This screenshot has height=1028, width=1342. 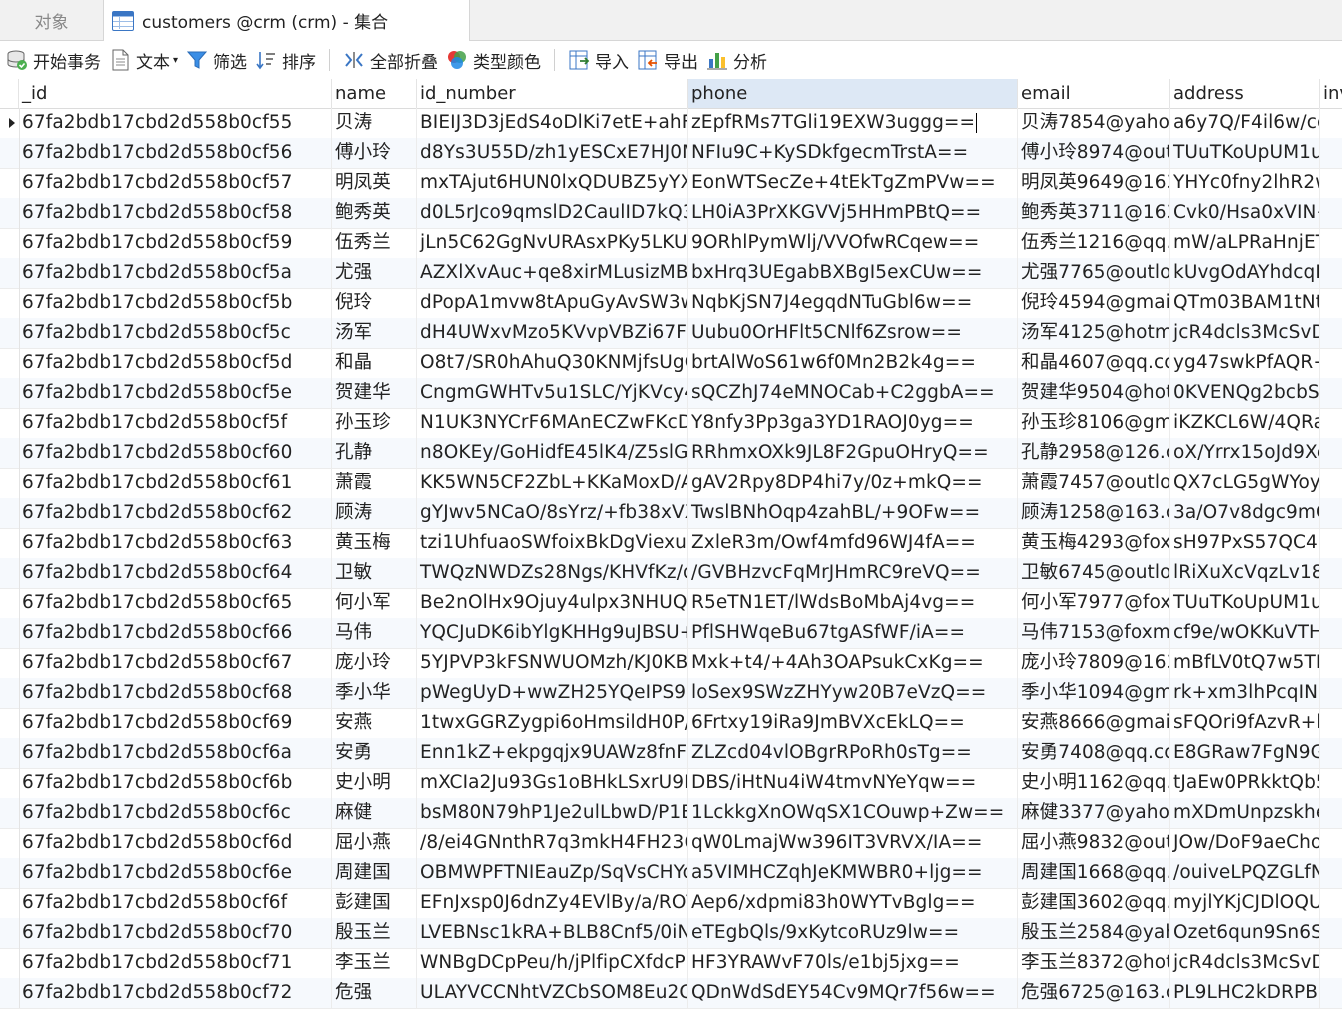 I want to click on cell-address: 0KVENQg2bcbSa, so click(x=1245, y=393).